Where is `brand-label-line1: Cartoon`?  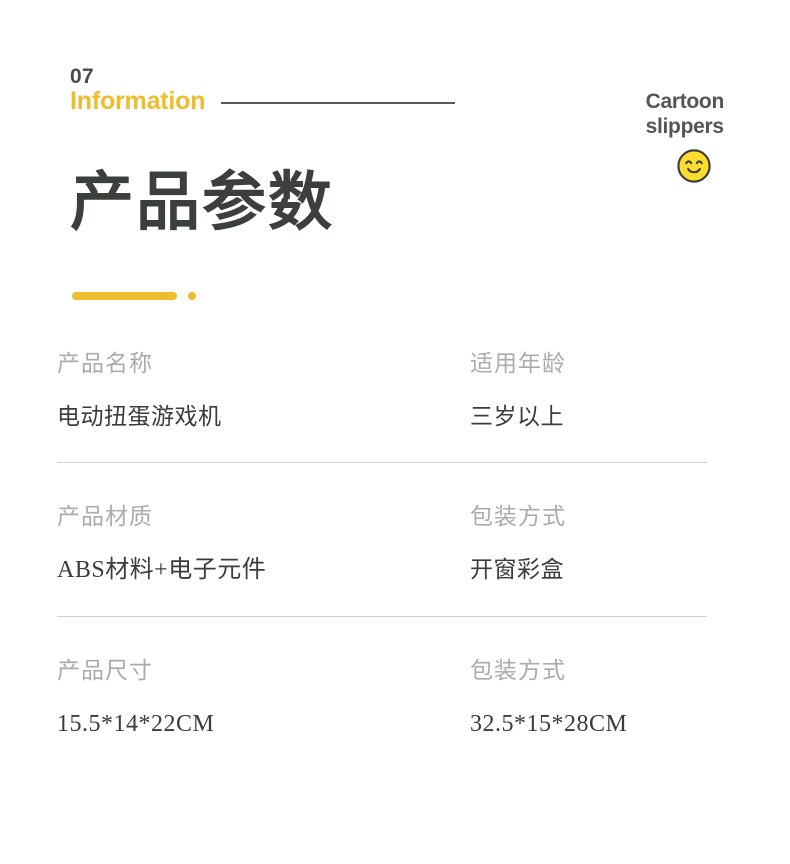
brand-label-line1: Cartoon is located at coordinates (685, 101).